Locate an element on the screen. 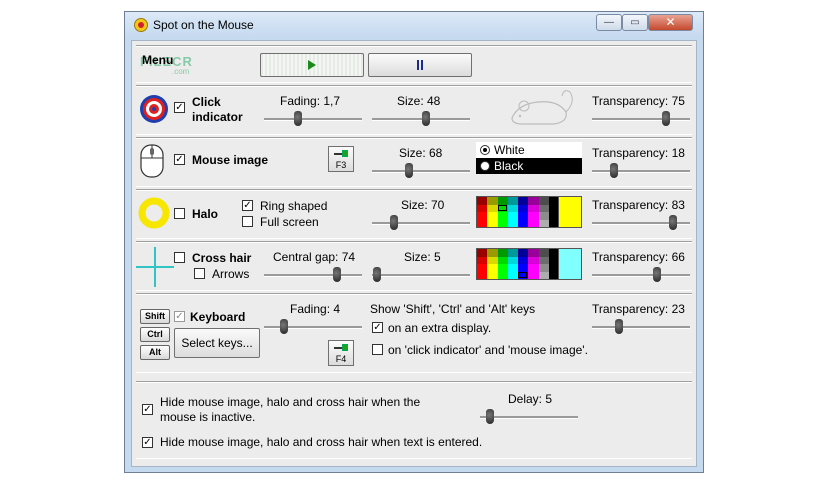 The width and height of the screenshot is (836, 484). fading-slider is located at coordinates (313, 119).